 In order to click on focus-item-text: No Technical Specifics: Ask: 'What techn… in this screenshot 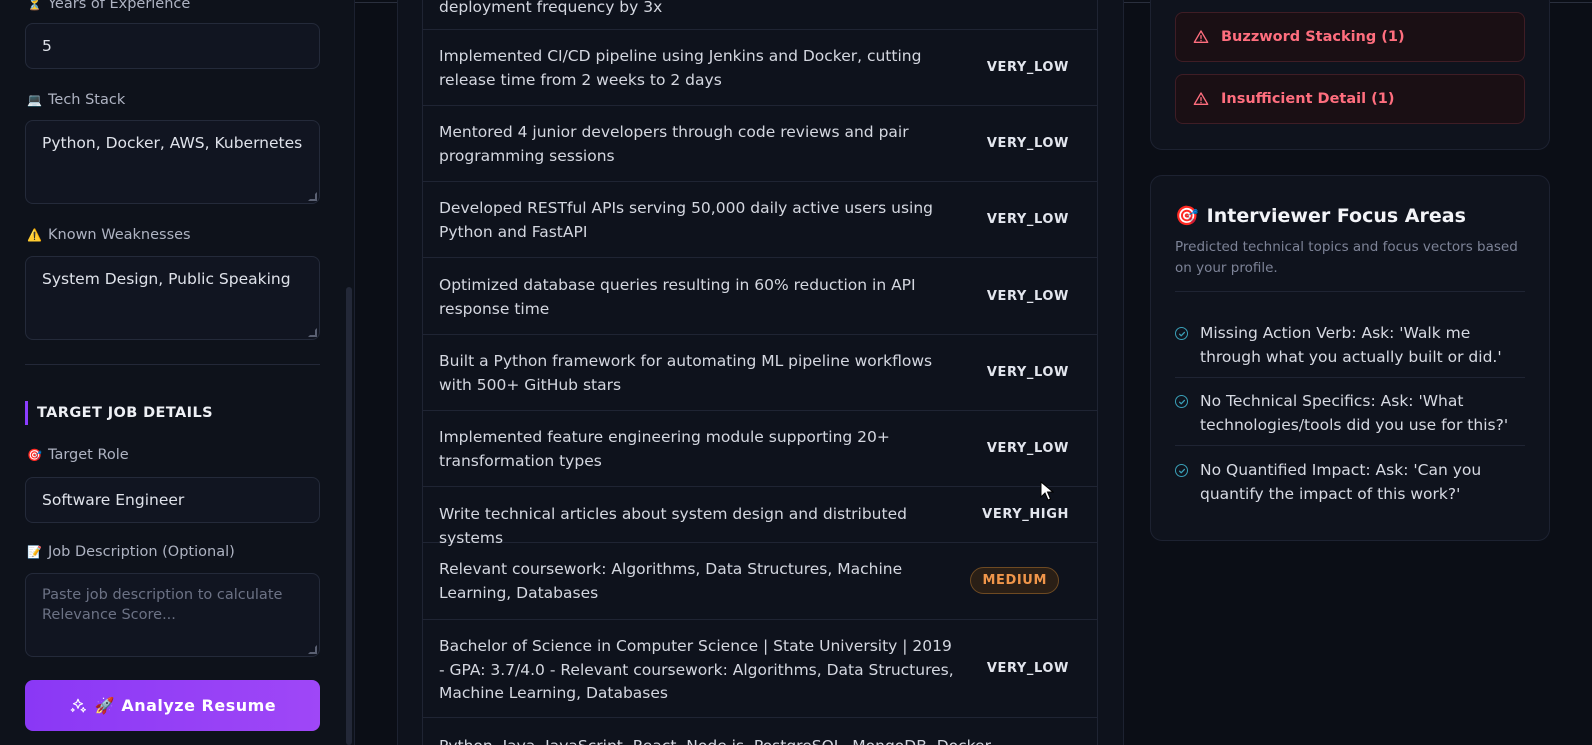, I will do `click(1354, 413)`.